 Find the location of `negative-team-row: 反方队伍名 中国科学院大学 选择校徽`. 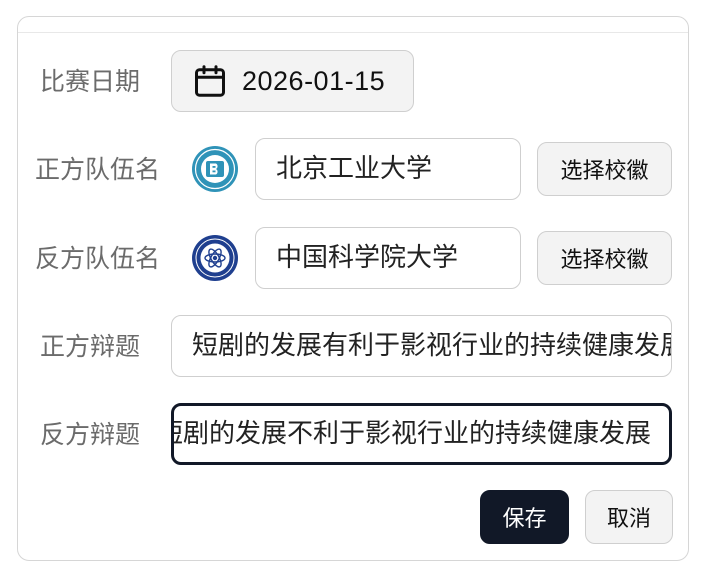

negative-team-row: 反方队伍名 中国科学院大学 选择校徽 is located at coordinates (353, 258).